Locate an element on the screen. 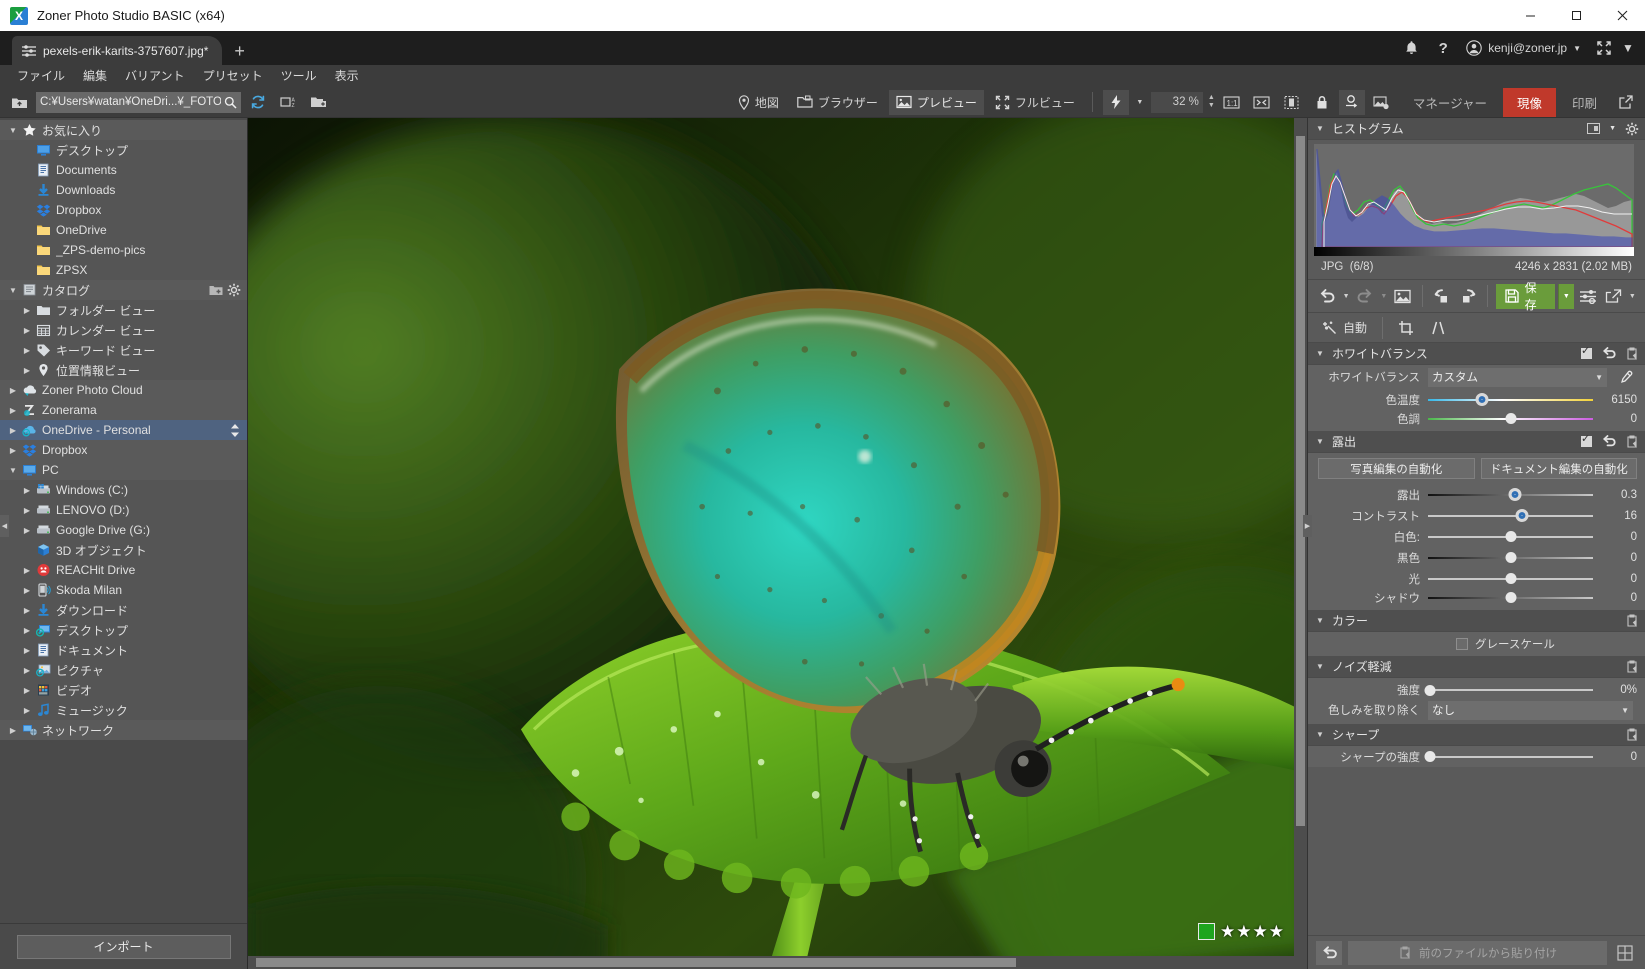 Image resolution: width=1645 pixels, height=969 pixels. undo-caret-icon: ▼ is located at coordinates (1345, 296).